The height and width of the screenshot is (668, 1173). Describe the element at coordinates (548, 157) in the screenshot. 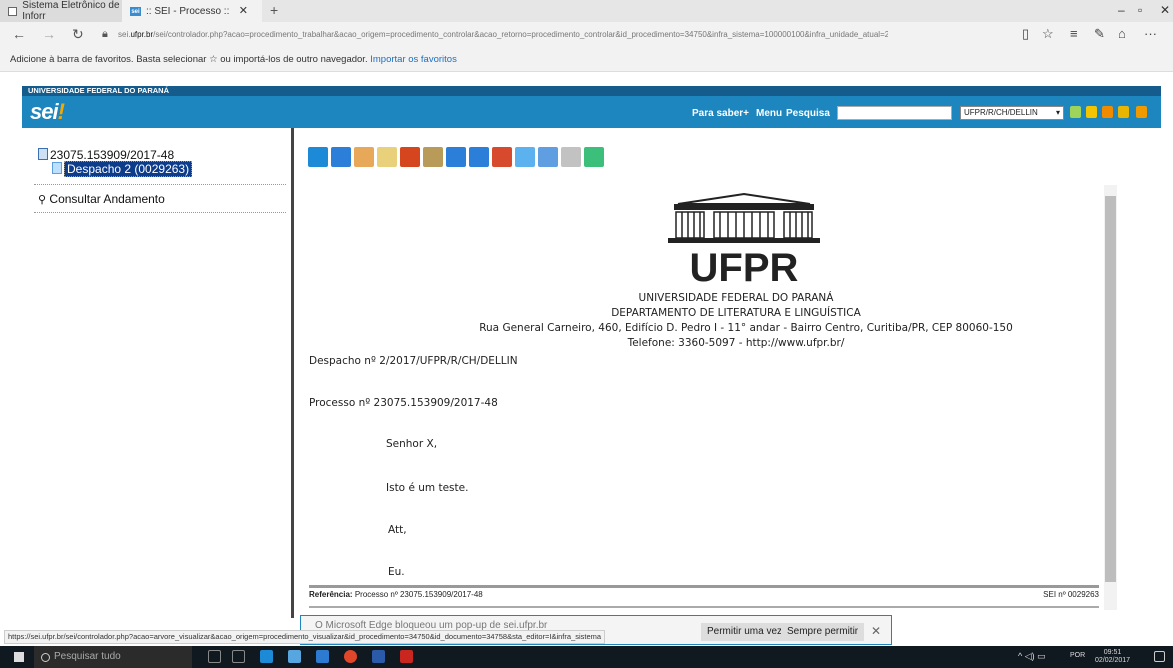

I see `copy-icon` at that location.